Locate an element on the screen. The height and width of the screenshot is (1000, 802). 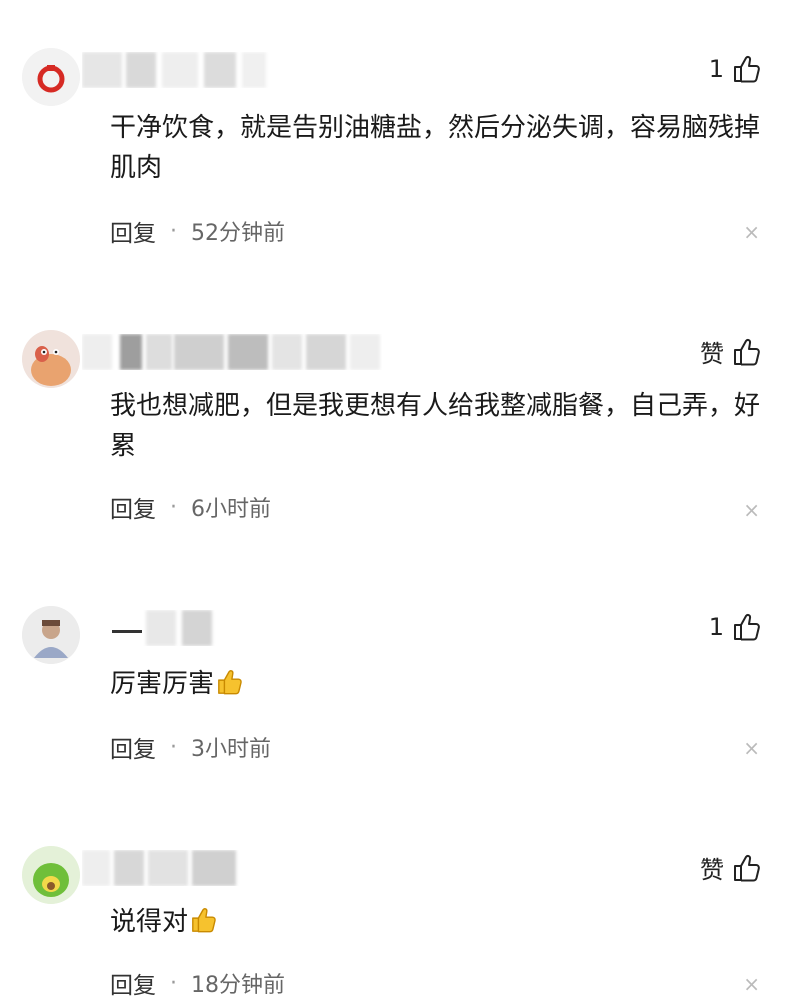
comment-text: 厉害厉害 is located at coordinates (435, 684).